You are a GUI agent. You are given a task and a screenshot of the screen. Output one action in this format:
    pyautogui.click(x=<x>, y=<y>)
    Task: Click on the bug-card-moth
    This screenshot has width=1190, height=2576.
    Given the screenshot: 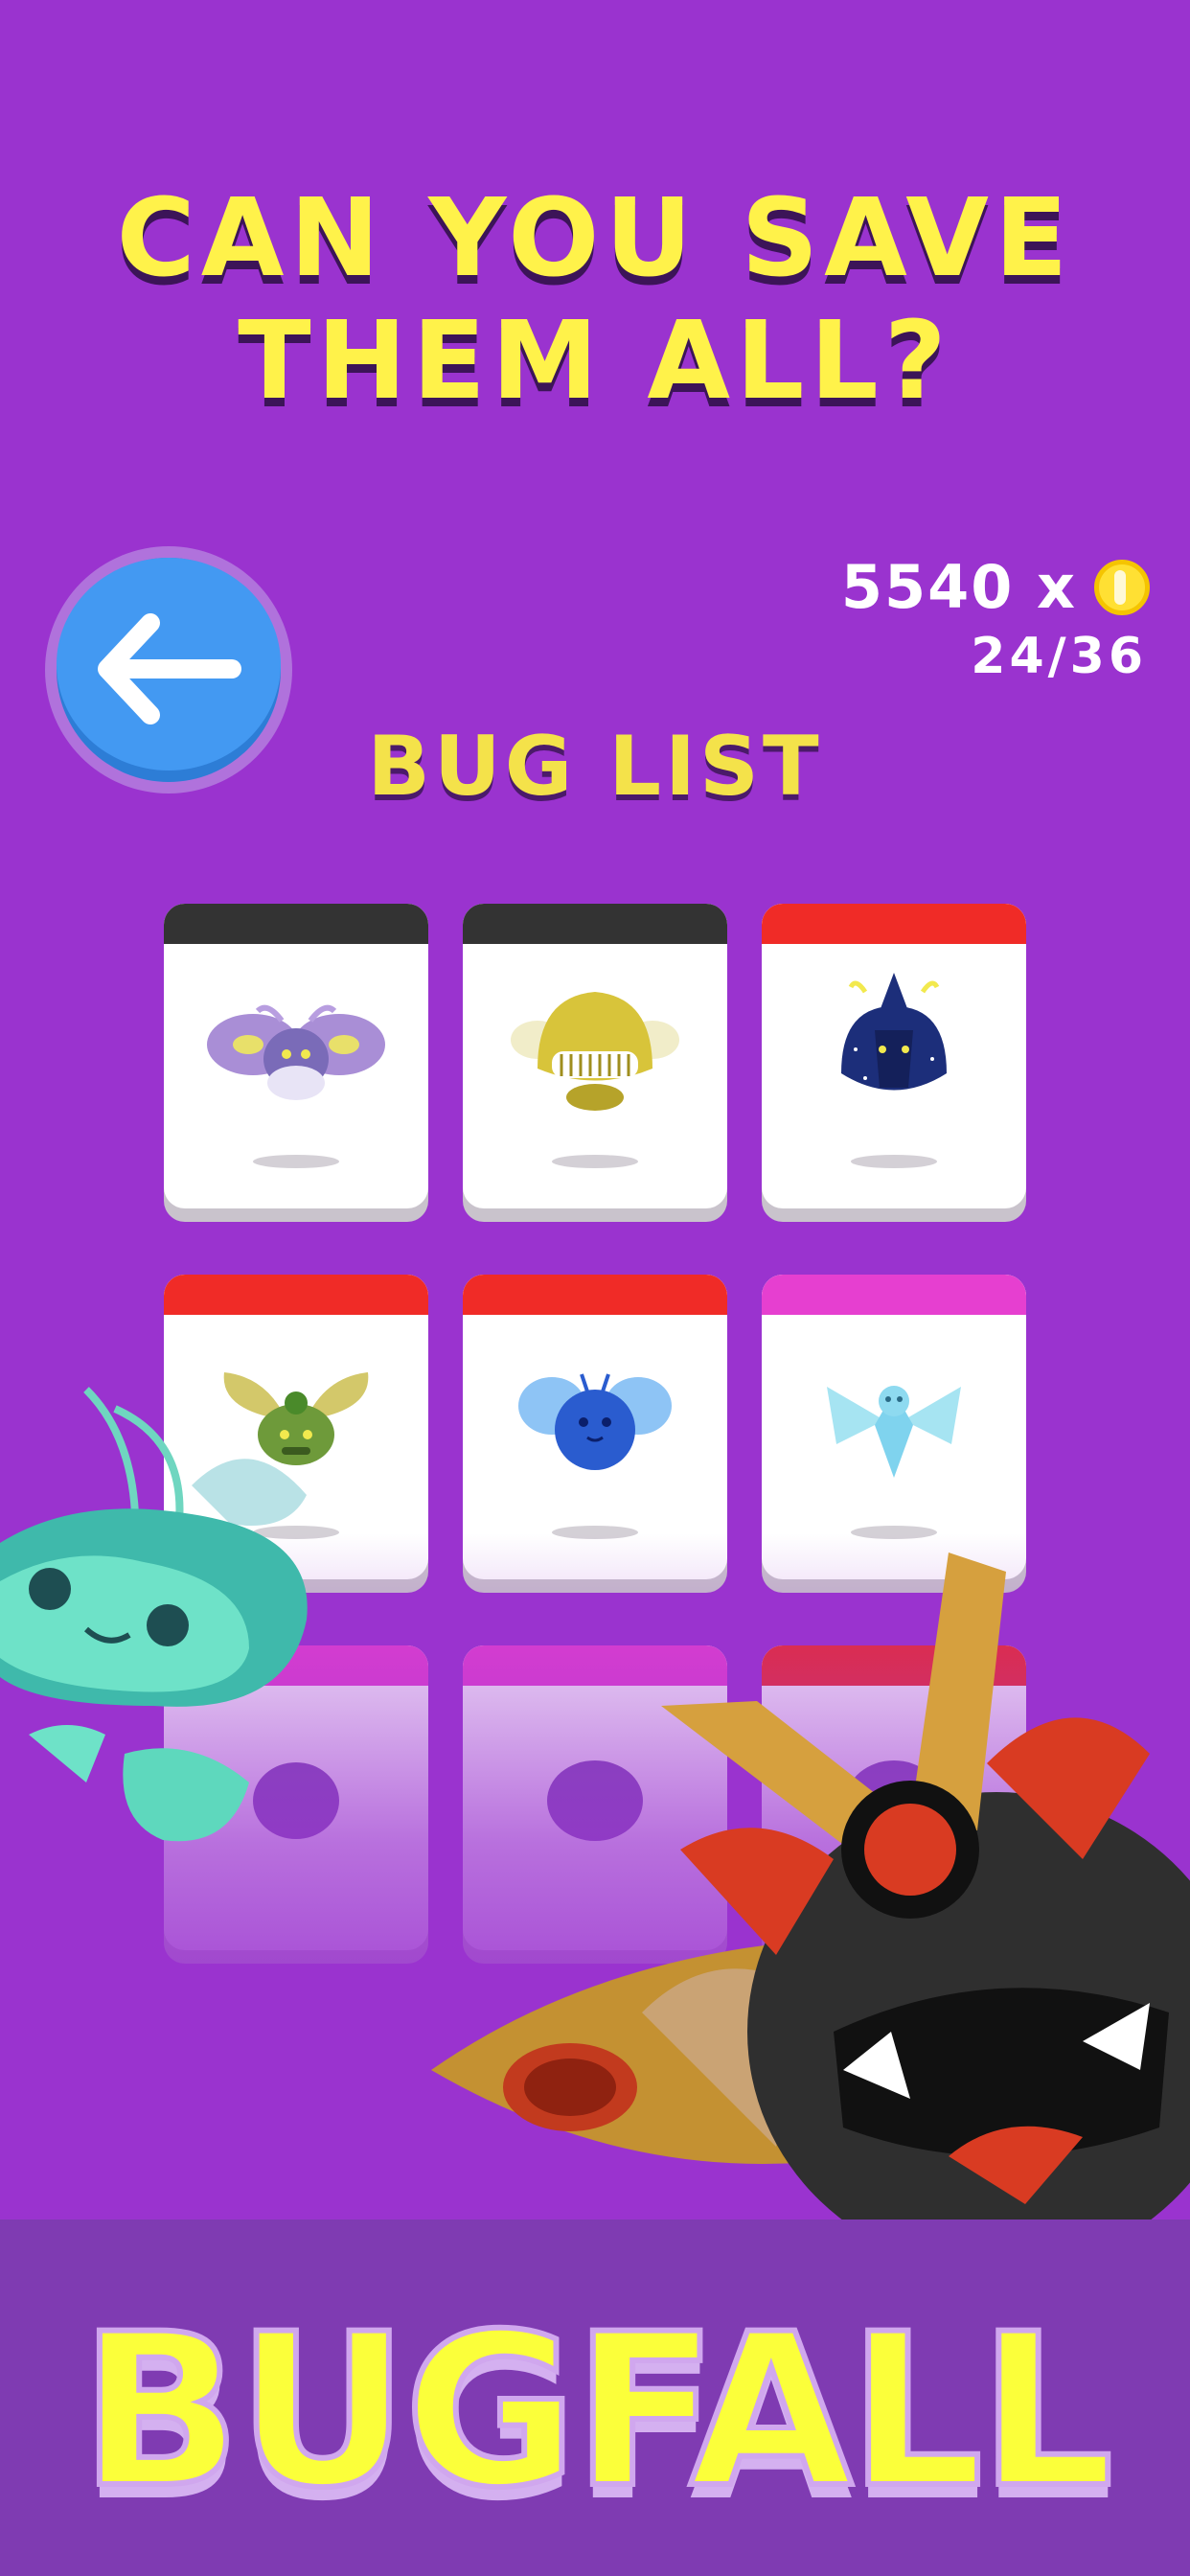 What is the action you would take?
    pyautogui.click(x=296, y=1063)
    